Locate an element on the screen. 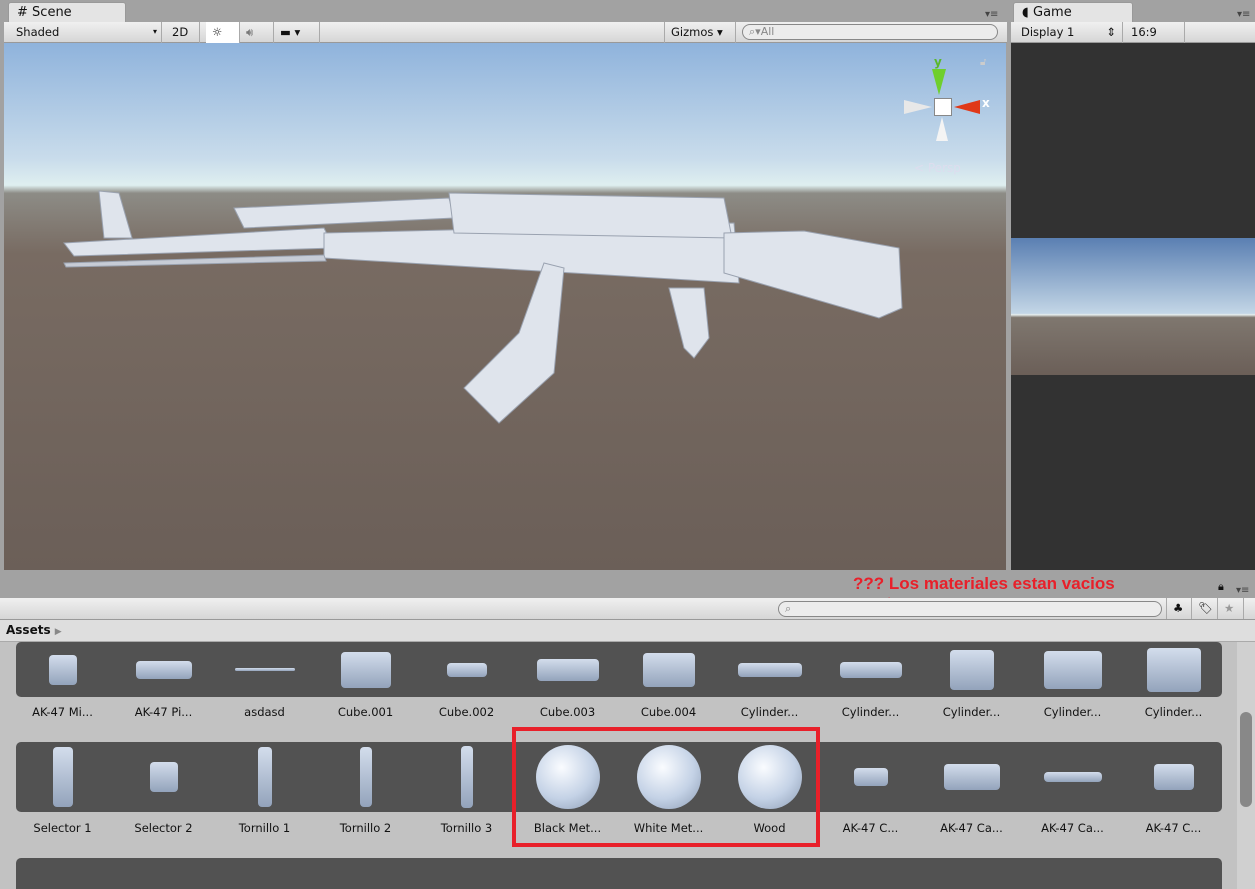 The height and width of the screenshot is (889, 1255). project-search-input: ⌕ is located at coordinates (970, 609).